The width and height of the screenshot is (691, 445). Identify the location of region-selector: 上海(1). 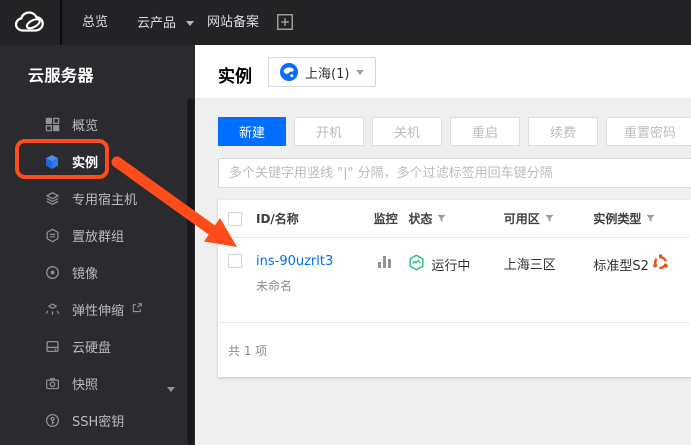
(322, 72).